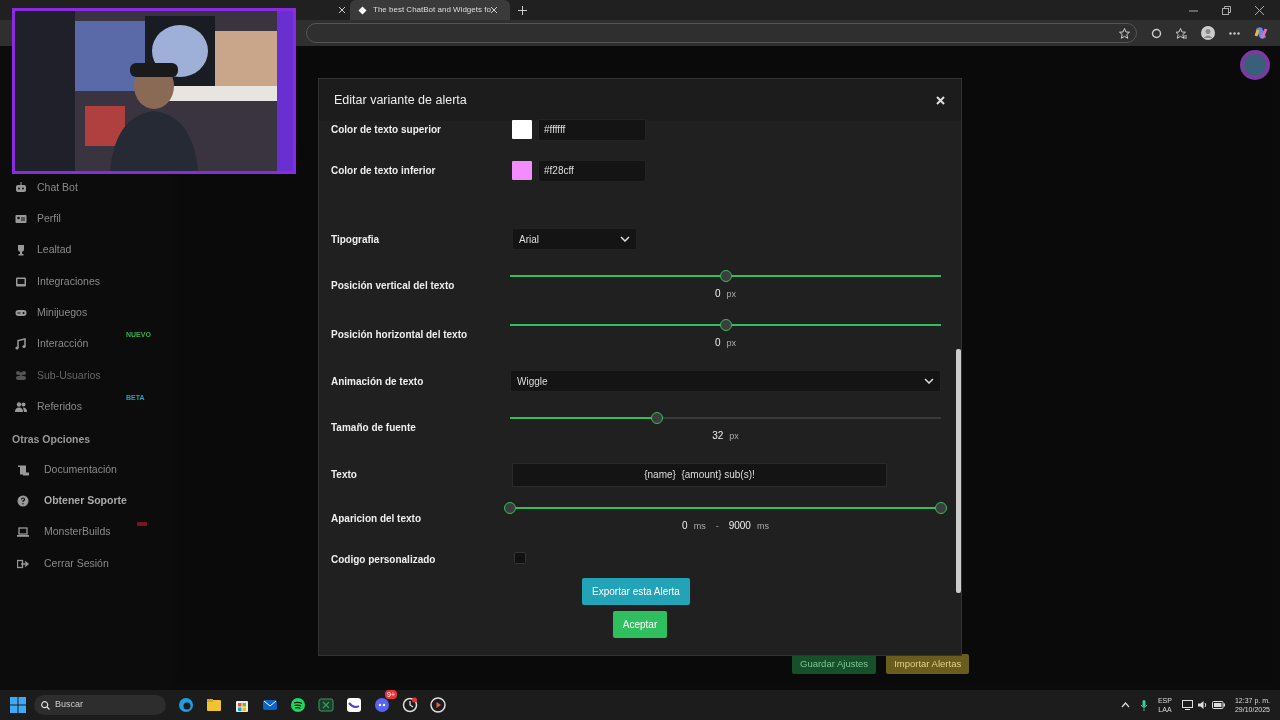 This screenshot has height=720, width=1280. Describe the element at coordinates (21, 406) in the screenshot. I see `users-icon` at that location.